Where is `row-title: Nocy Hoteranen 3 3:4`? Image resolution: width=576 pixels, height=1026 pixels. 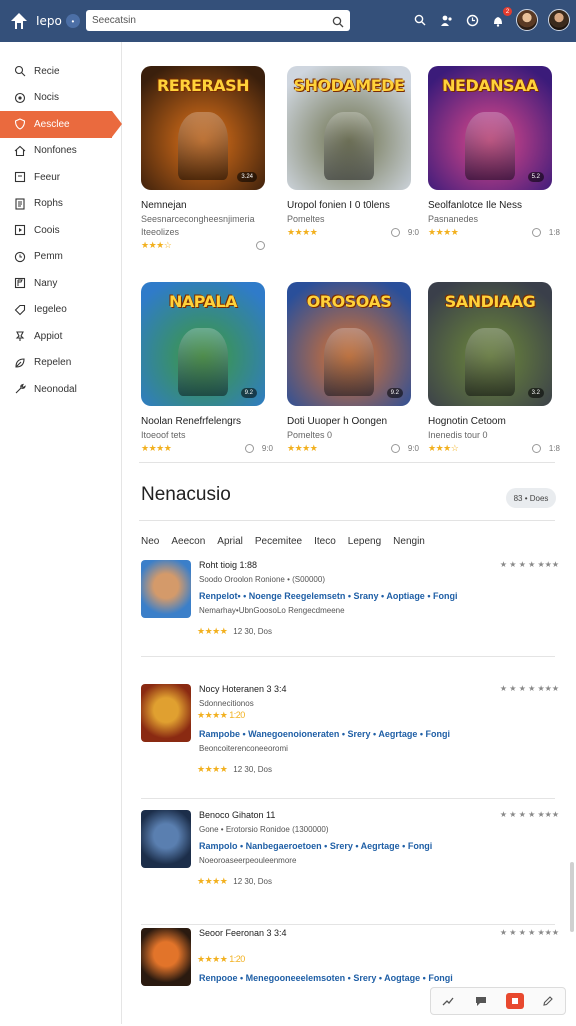 row-title: Nocy Hoteranen 3 3:4 is located at coordinates (243, 689).